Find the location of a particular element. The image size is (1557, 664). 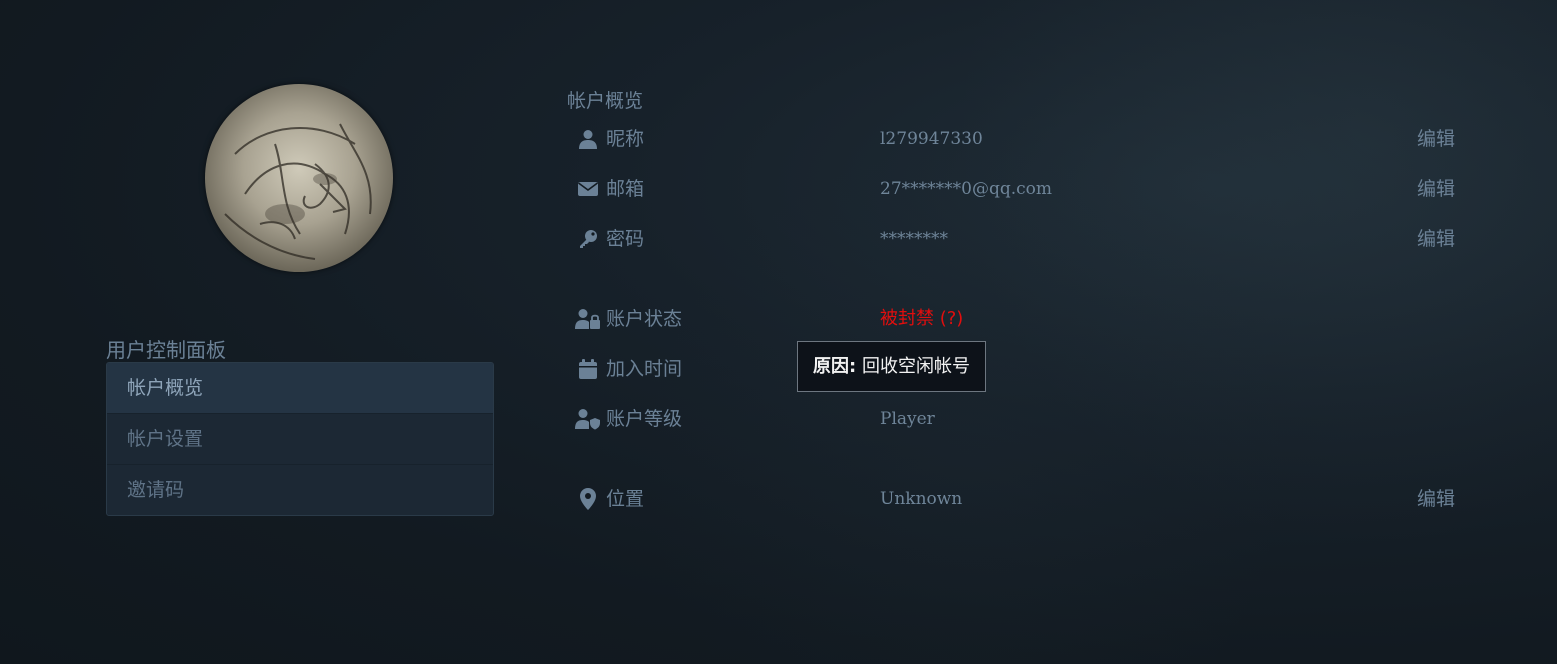

map-marker-icon is located at coordinates (588, 499).